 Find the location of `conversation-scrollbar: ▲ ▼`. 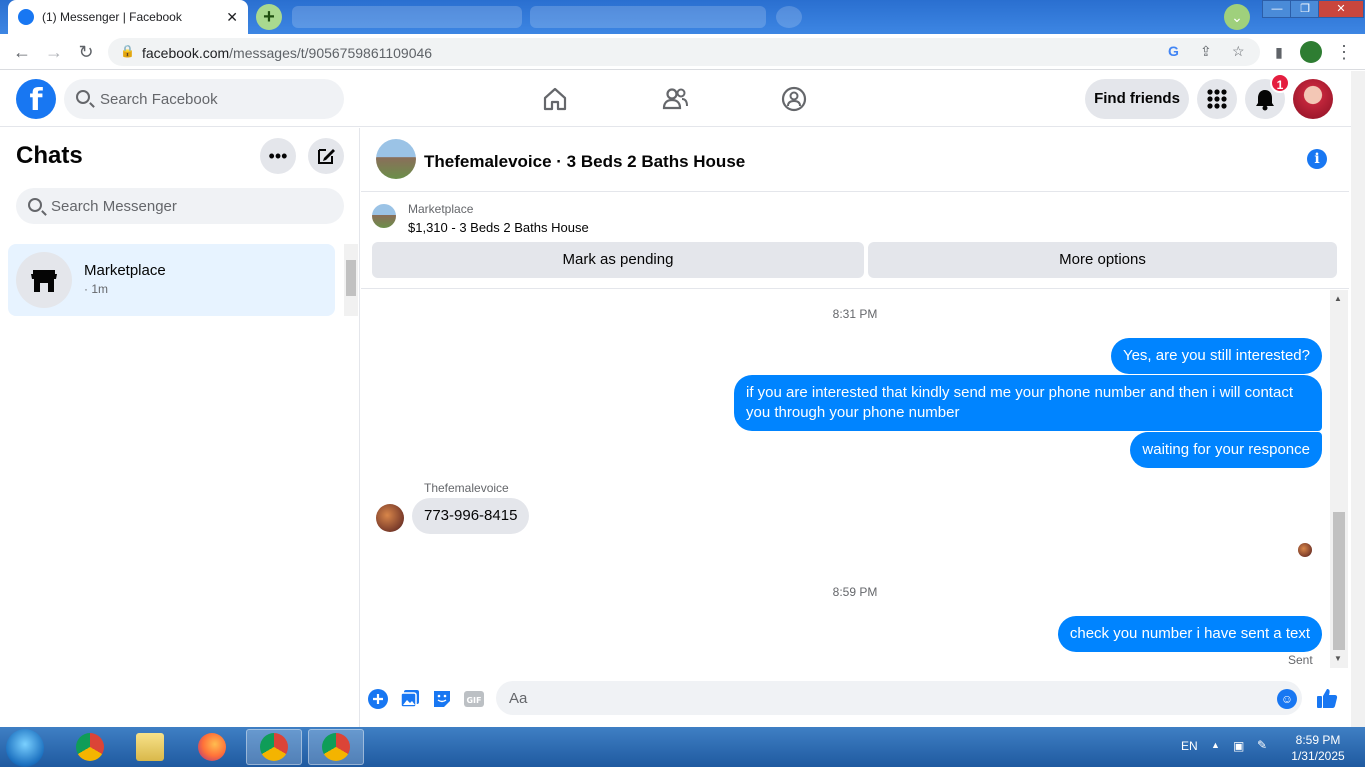

conversation-scrollbar: ▲ ▼ is located at coordinates (1339, 479).